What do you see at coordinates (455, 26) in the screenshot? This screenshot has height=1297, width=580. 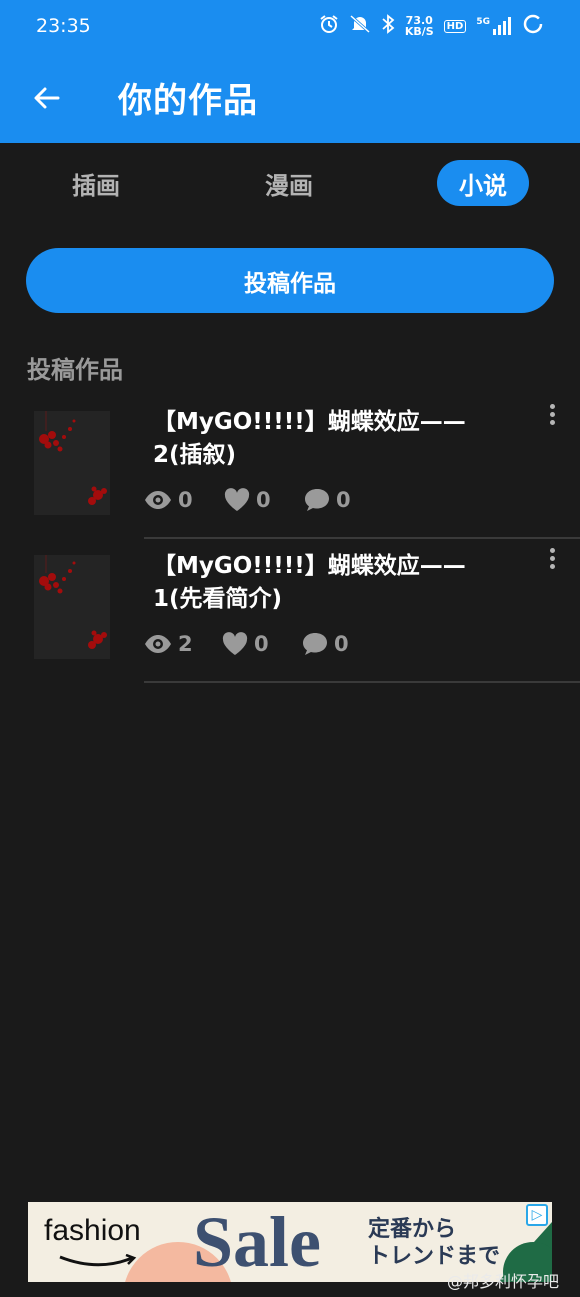 I see `hd-badge: HD` at bounding box center [455, 26].